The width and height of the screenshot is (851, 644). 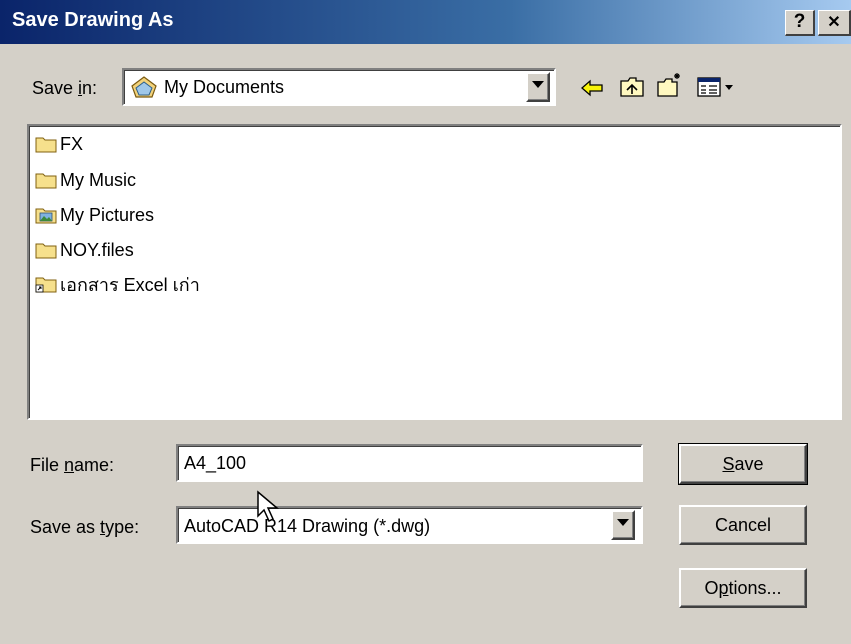 I want to click on save-in-dropdown: My Documents, so click(x=339, y=87).